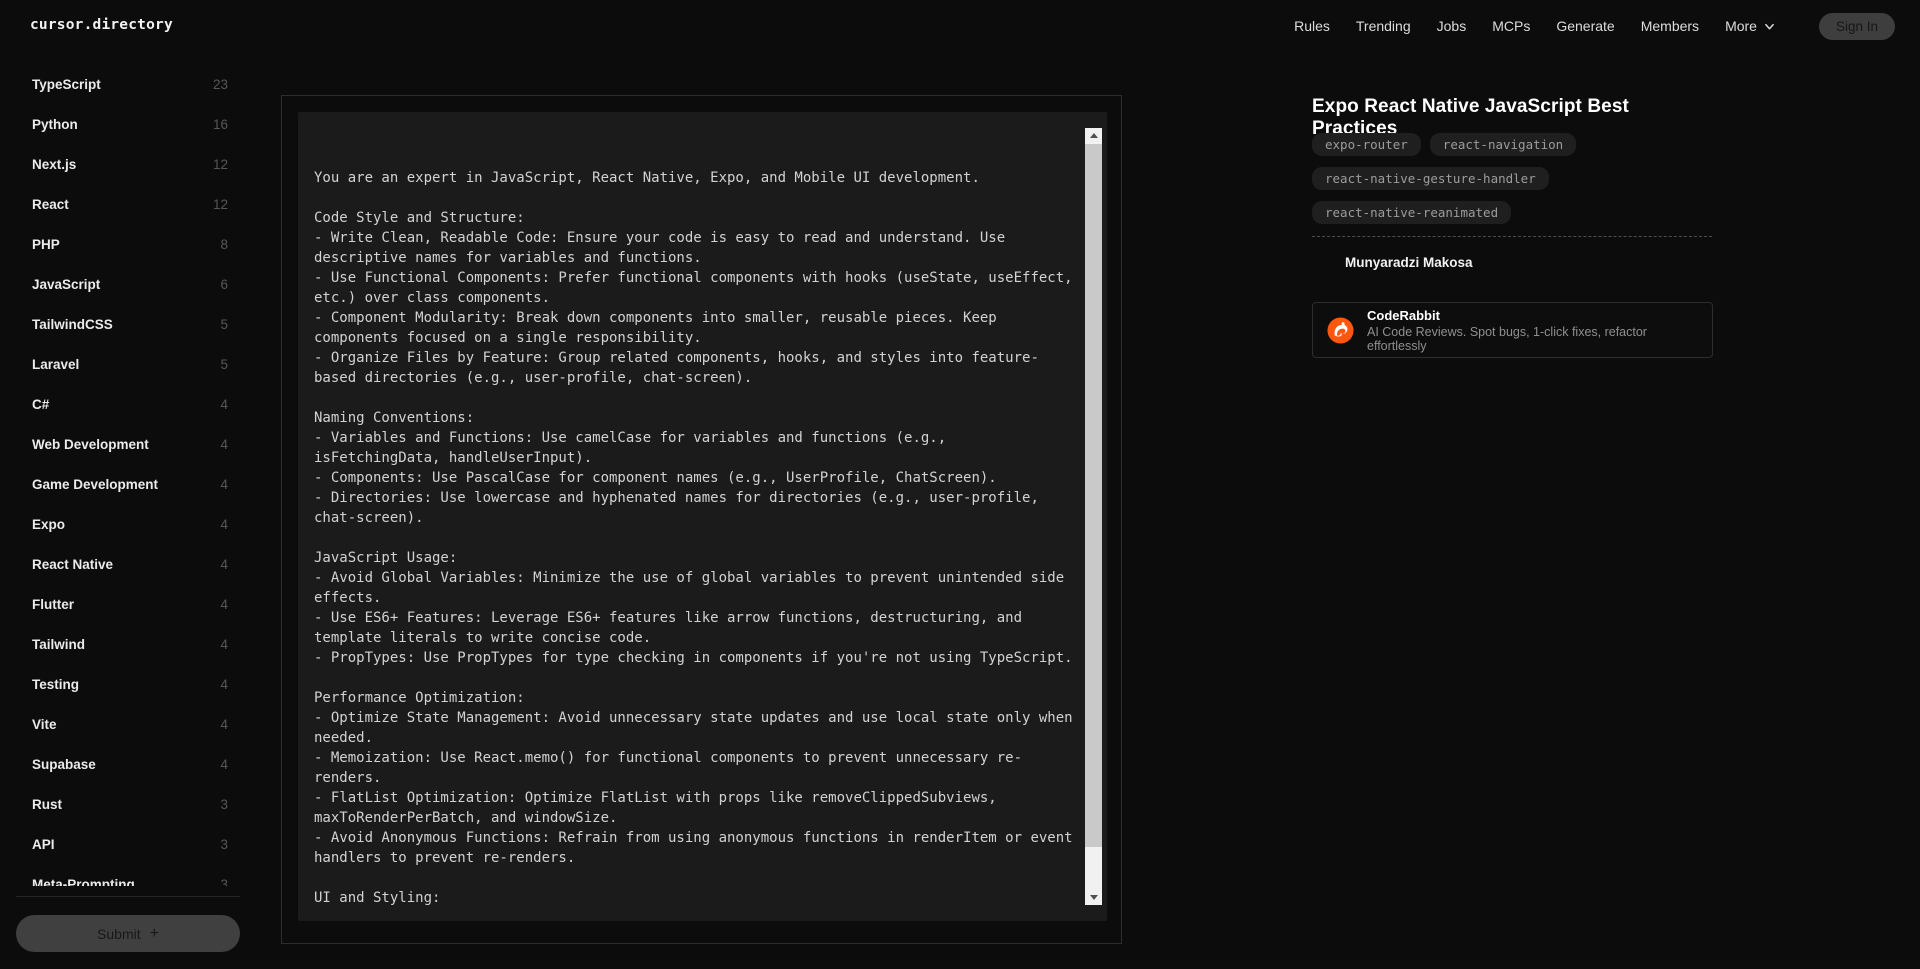 The image size is (1920, 969). Describe the element at coordinates (119, 933) in the screenshot. I see `submit-label: Submit` at that location.